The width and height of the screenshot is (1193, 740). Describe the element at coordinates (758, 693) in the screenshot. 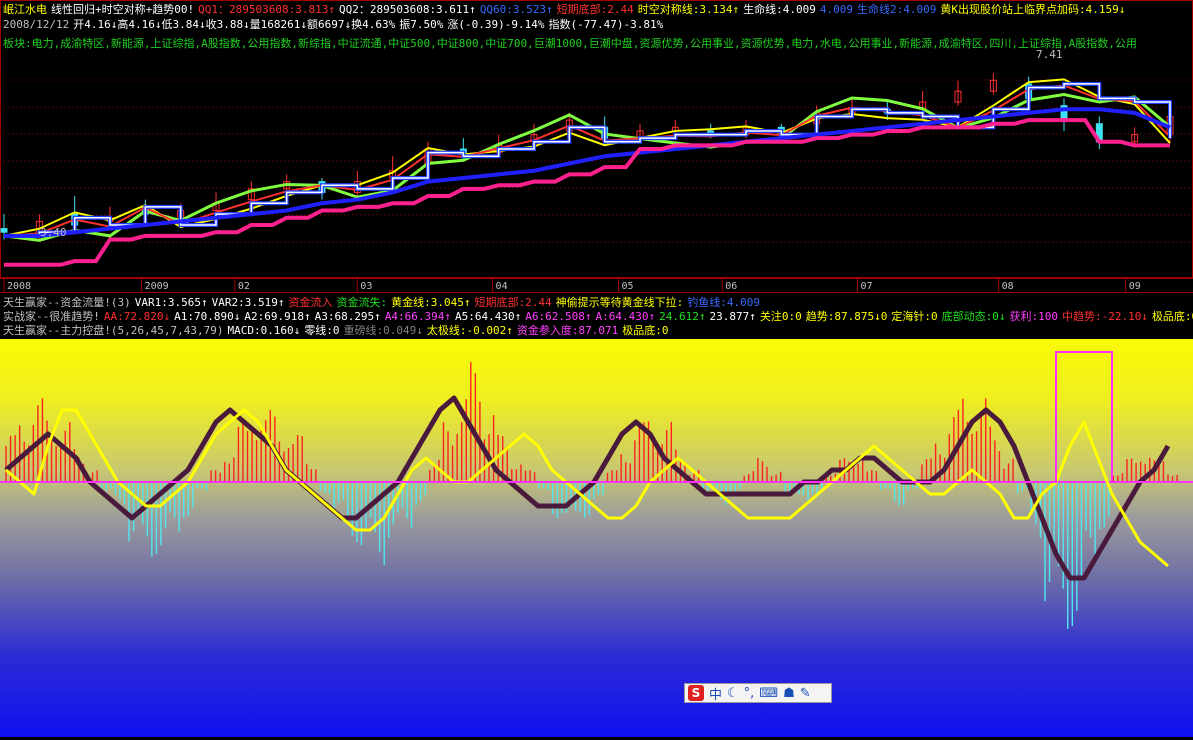

I see `ime-toolbar: S 中 ☾ °, ⌨ ☗ ✎` at that location.